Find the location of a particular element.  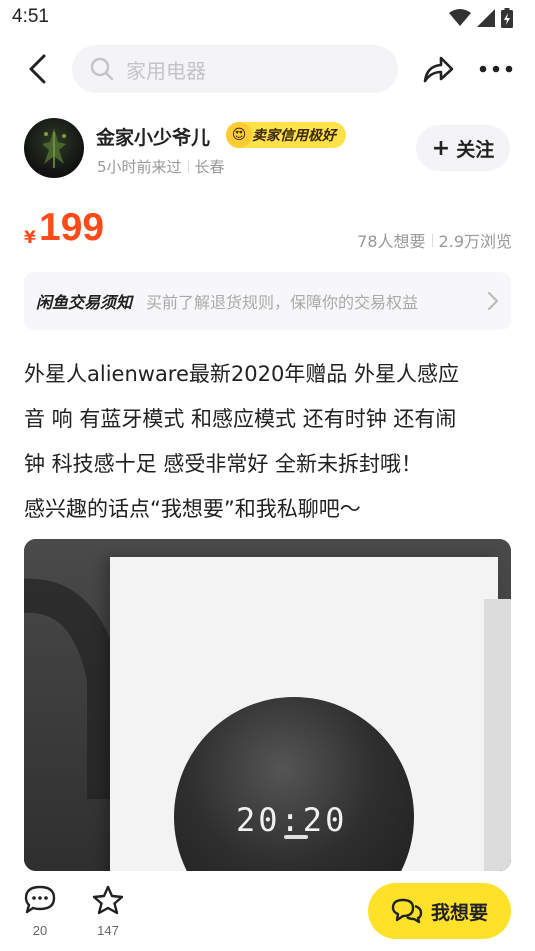

comment-button: 20 is located at coordinates (40, 911).